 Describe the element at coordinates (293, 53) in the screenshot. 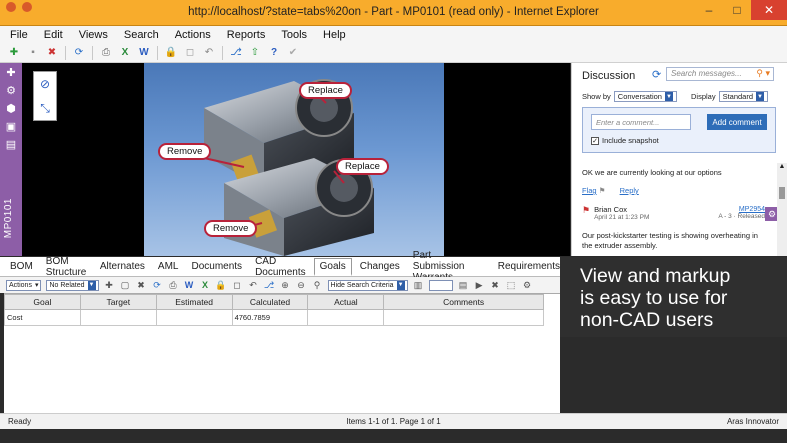

I see `check-icon: ✔` at that location.